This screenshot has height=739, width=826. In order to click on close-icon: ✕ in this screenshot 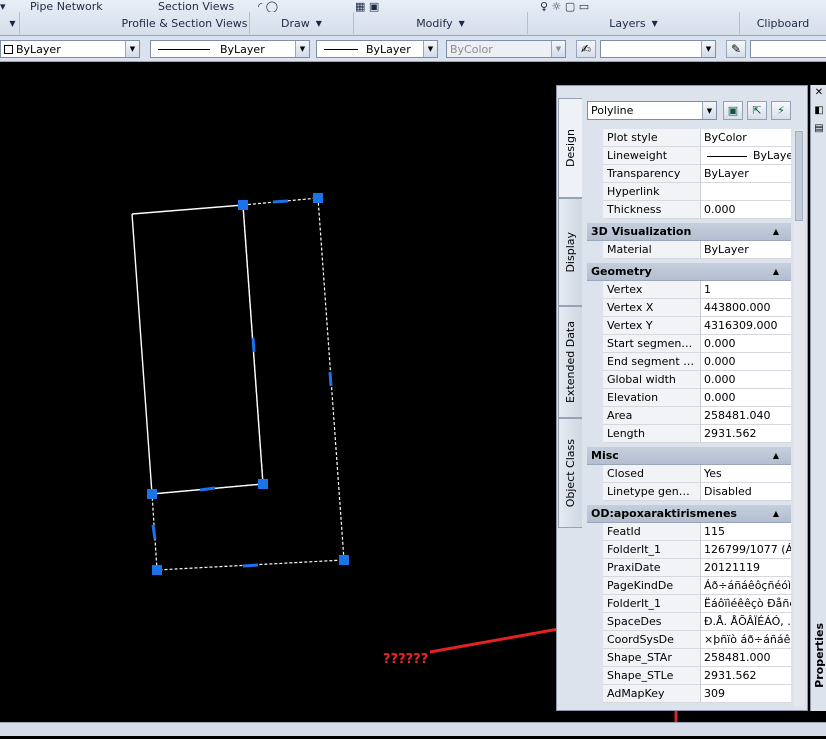, I will do `click(819, 93)`.